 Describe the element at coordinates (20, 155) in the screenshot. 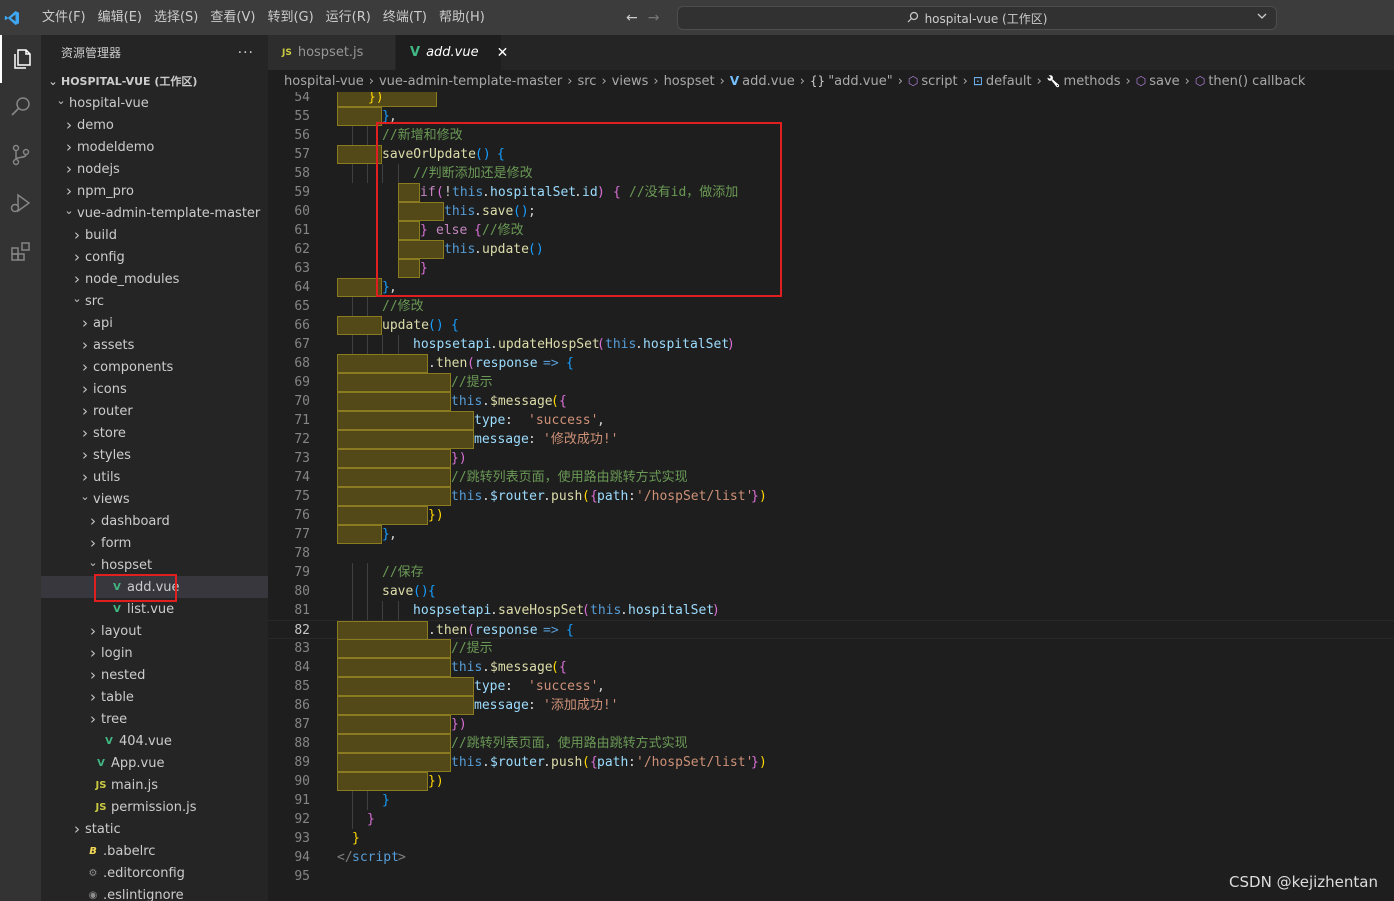

I see `source-control-icon` at that location.